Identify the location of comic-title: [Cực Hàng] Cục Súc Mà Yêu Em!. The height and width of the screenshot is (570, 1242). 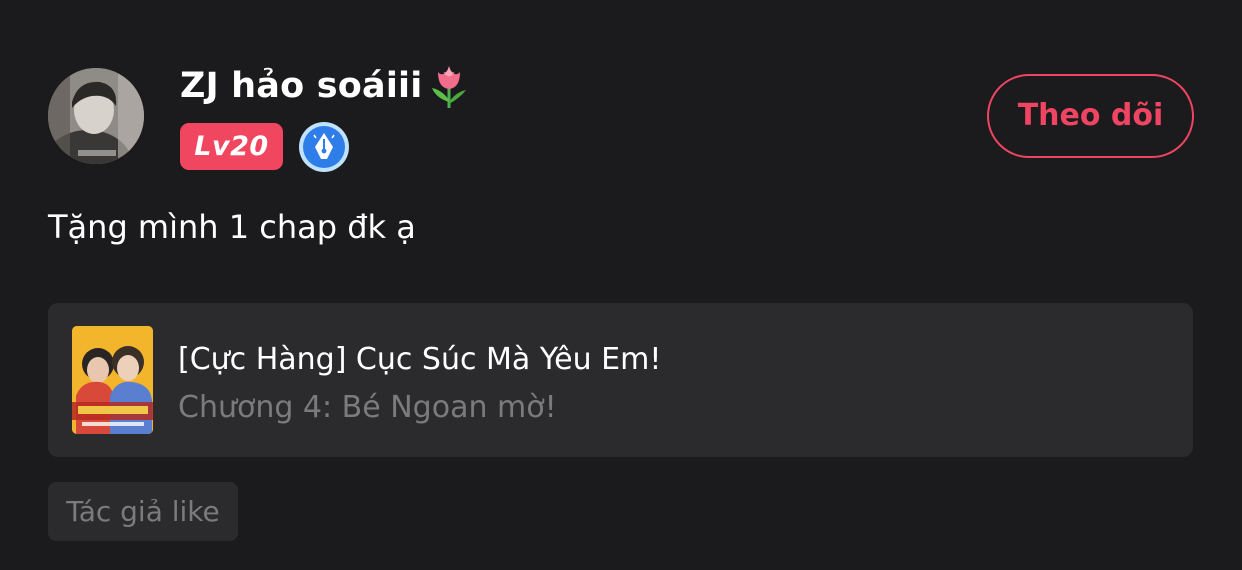
(420, 359).